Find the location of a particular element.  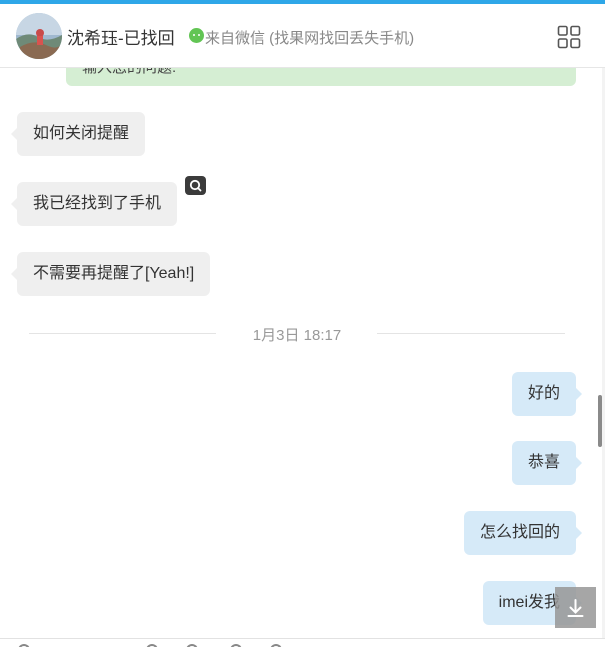

message-bubble: 我已经找到了手机 is located at coordinates (94, 204).